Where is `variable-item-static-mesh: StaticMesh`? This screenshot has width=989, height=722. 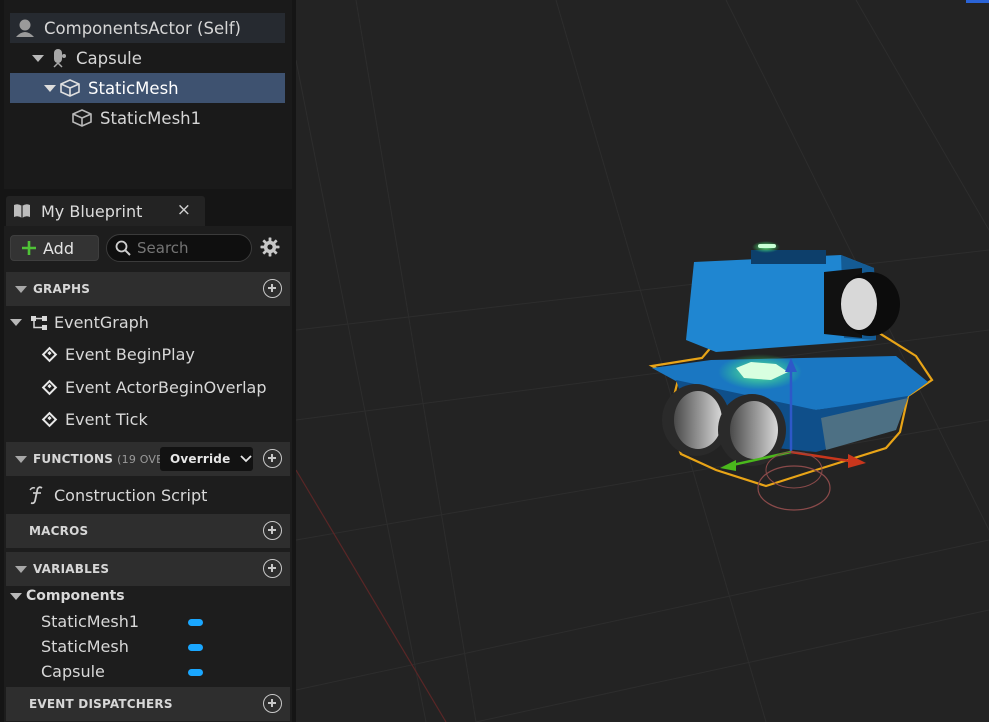 variable-item-static-mesh: StaticMesh is located at coordinates (85, 646).